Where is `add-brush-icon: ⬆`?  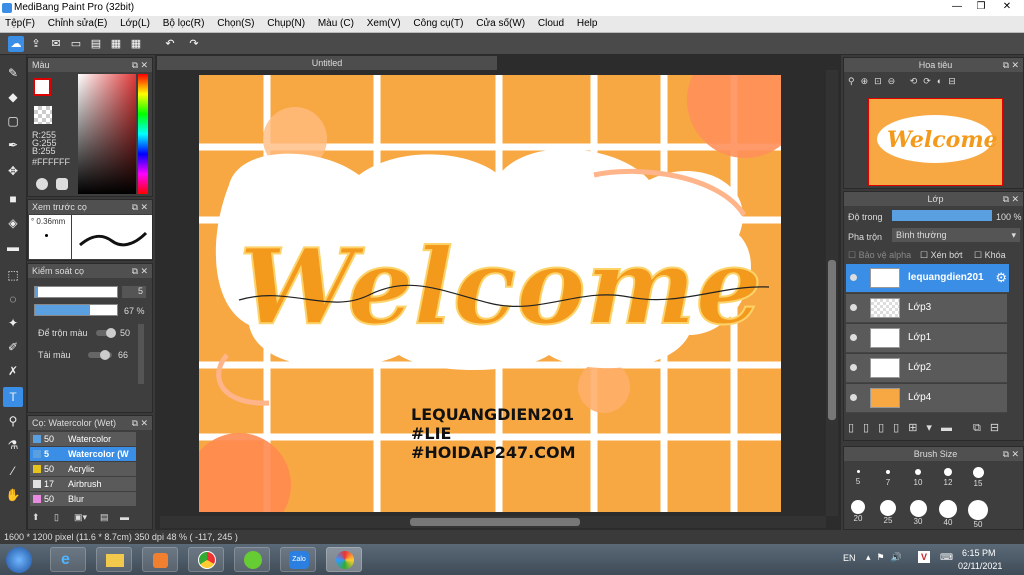
add-brush-icon: ⬆ is located at coordinates (36, 517).